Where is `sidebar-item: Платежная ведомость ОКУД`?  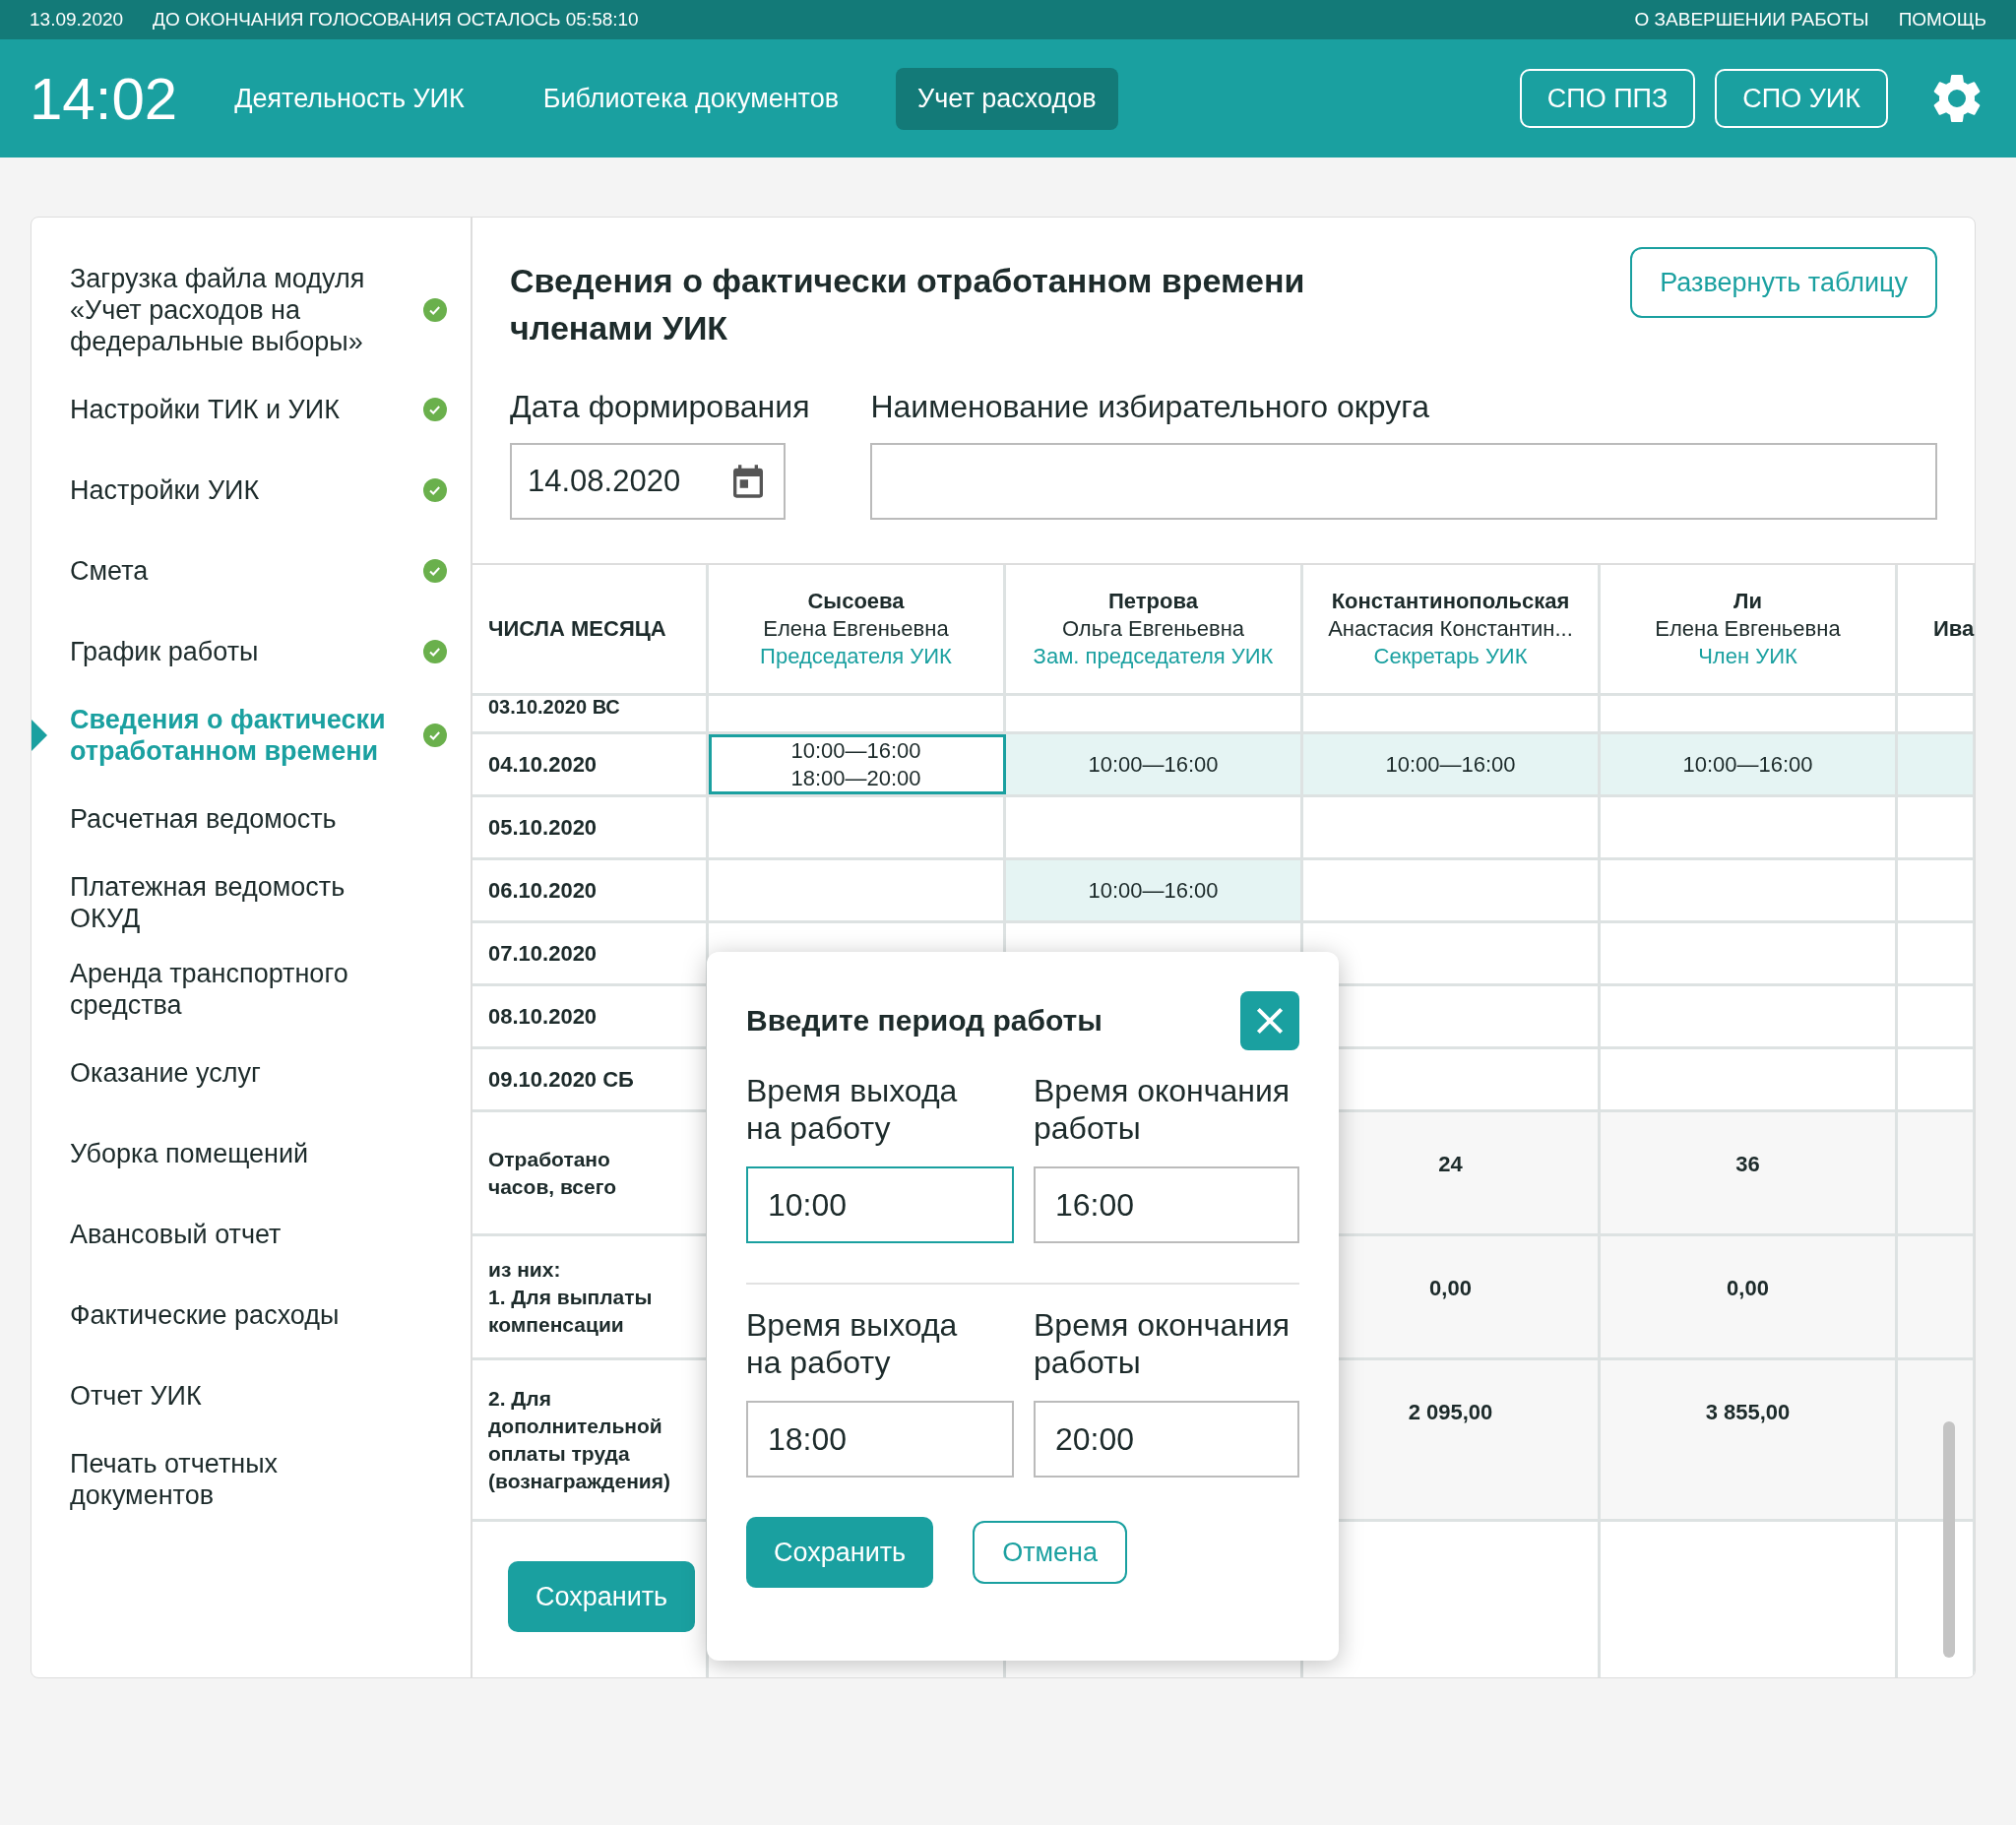
sidebar-item: Платежная ведомость ОКУД is located at coordinates (251, 902).